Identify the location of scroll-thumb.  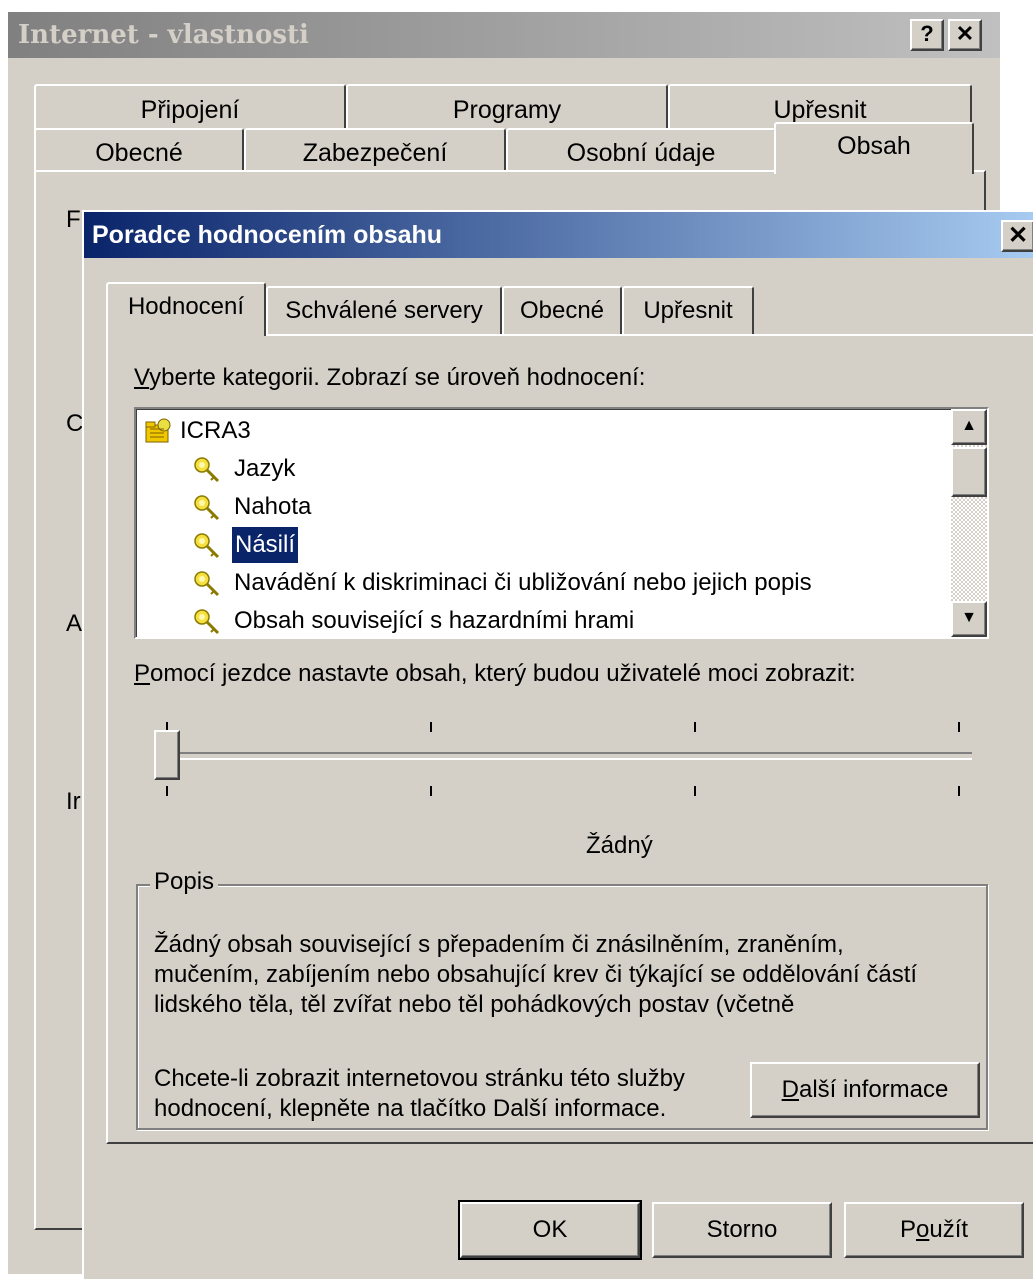
(969, 472).